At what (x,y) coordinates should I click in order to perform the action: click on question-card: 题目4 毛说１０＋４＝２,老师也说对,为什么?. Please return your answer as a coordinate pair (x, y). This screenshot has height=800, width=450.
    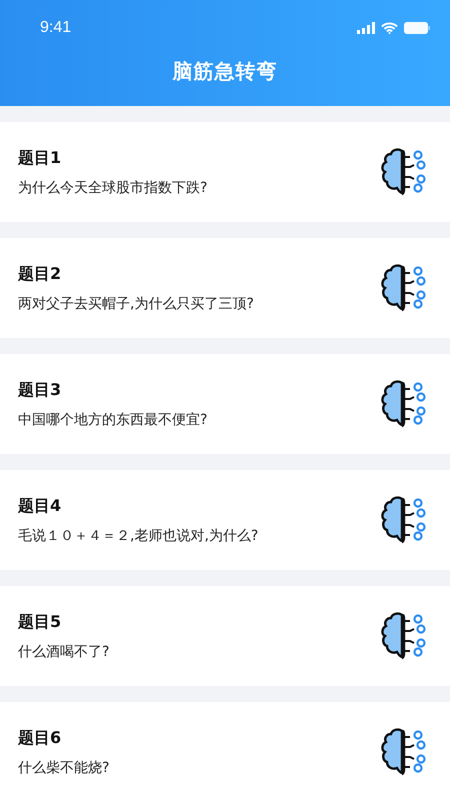
    Looking at the image, I should click on (225, 520).